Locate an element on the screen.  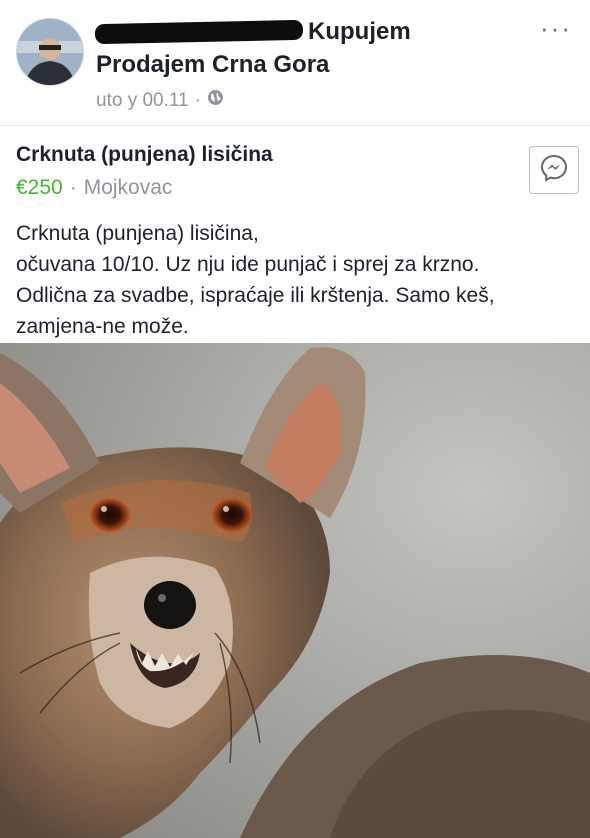
message-seller-button is located at coordinates (554, 170).